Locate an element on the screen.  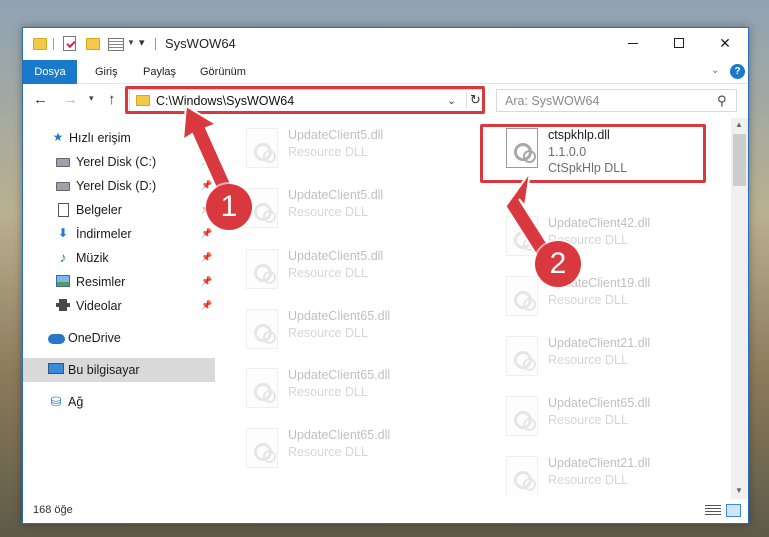
sidebar-item-videos: Videolar 📌 is located at coordinates (119, 306).